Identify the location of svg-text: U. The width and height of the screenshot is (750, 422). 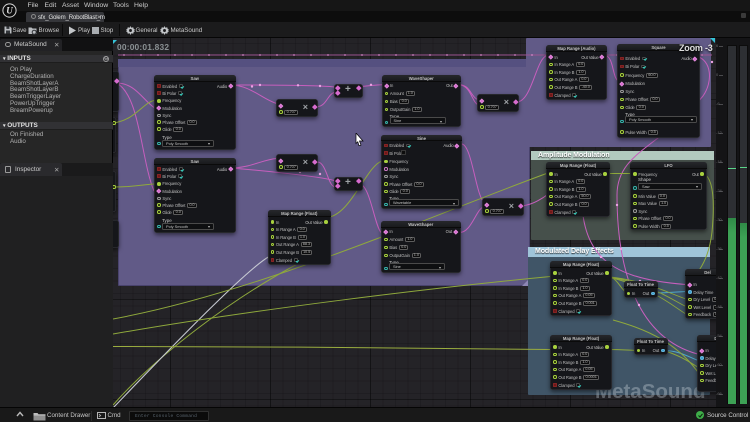
(9, 10).